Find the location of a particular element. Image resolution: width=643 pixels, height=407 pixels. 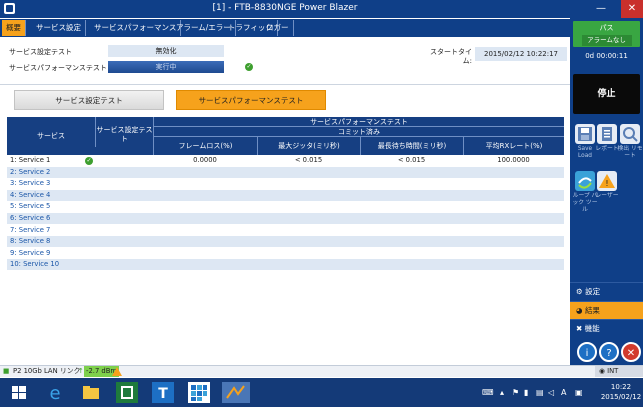

discover-remote-label: 検出 リモート is located at coordinates (630, 152).